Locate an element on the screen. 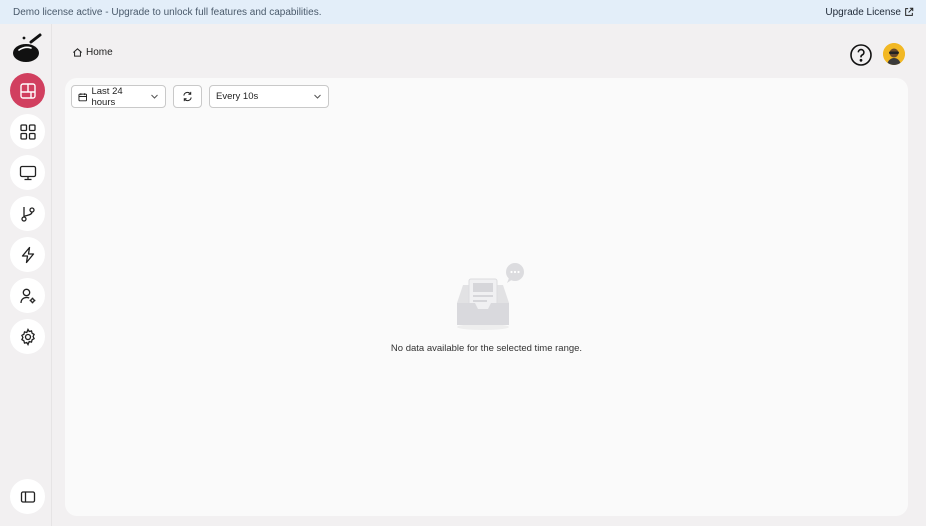 Image resolution: width=926 pixels, height=526 pixels. refresh-interval-value: Every 10s is located at coordinates (237, 96).